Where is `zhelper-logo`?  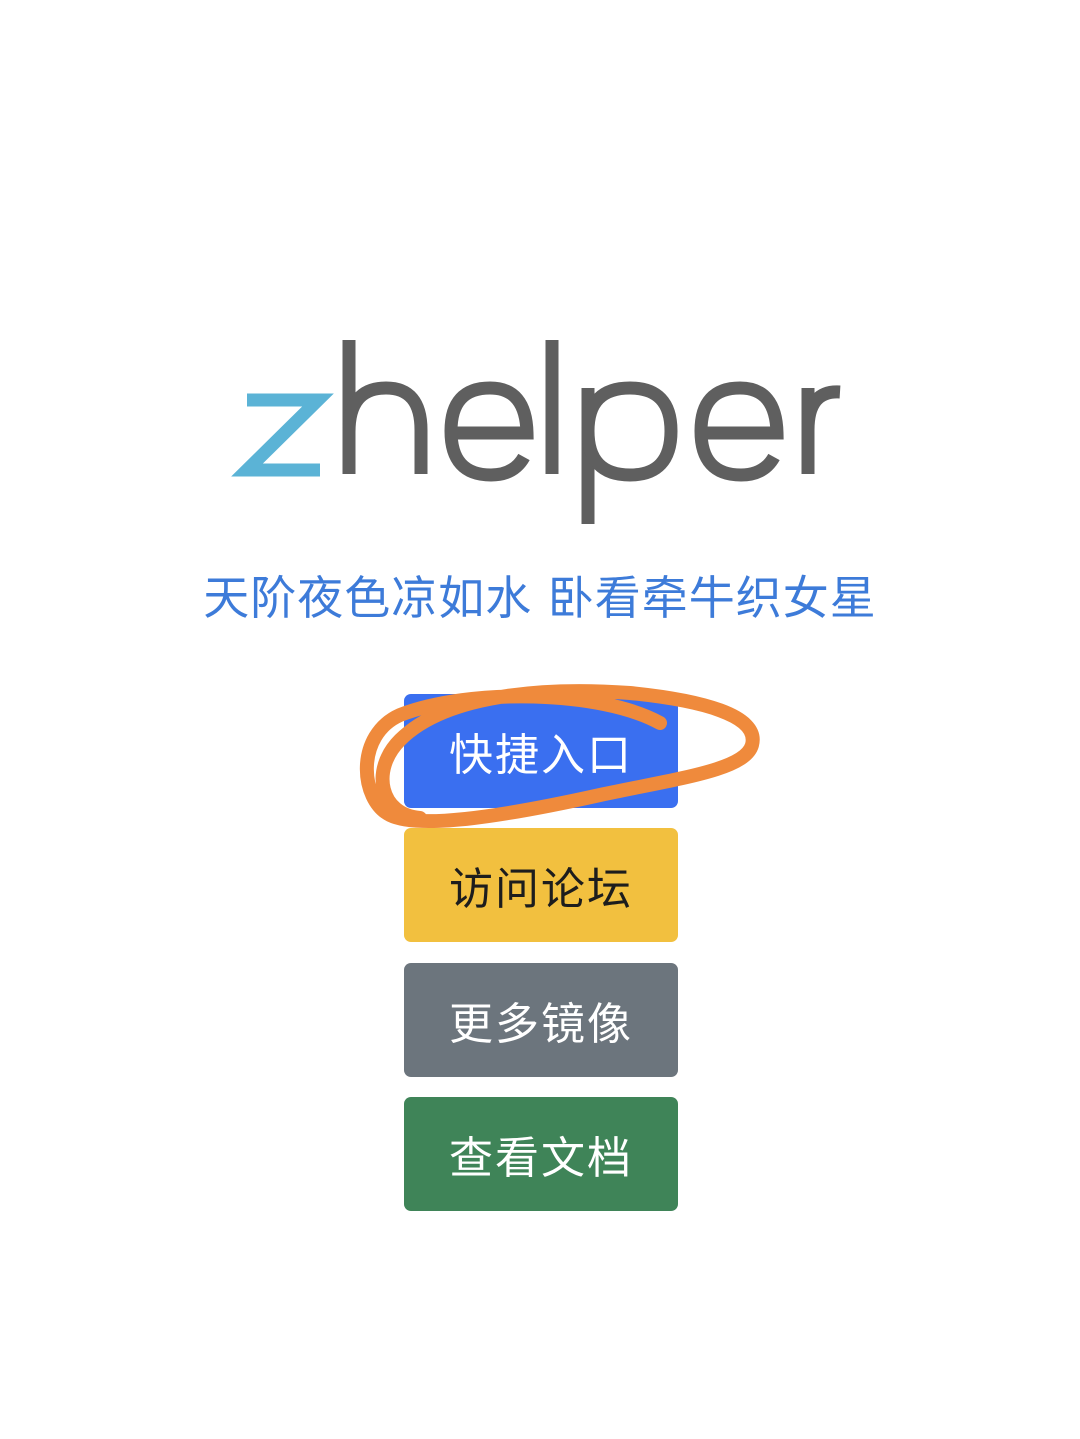
zhelper-logo is located at coordinates (540, 430).